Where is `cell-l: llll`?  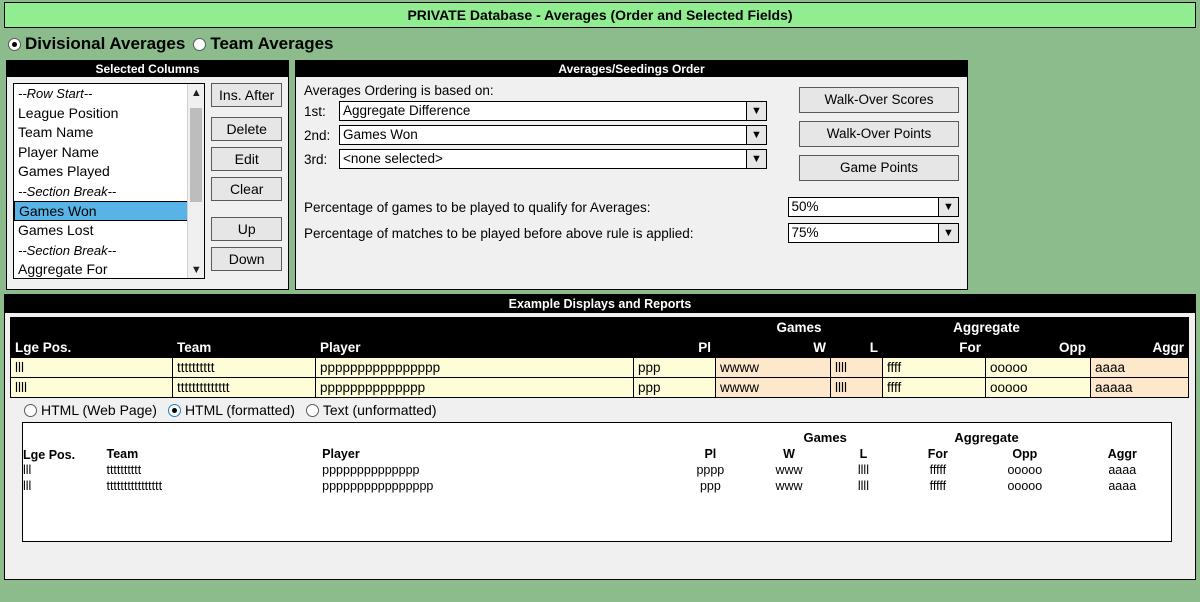 cell-l: llll is located at coordinates (856, 367).